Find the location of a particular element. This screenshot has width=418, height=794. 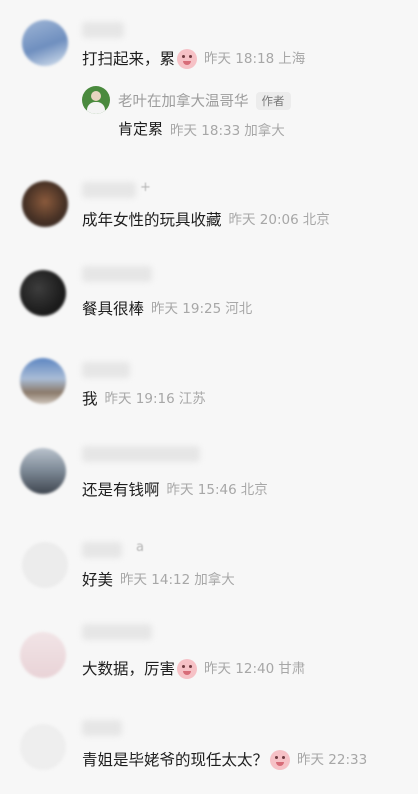

comment-location: 河北 is located at coordinates (239, 309).